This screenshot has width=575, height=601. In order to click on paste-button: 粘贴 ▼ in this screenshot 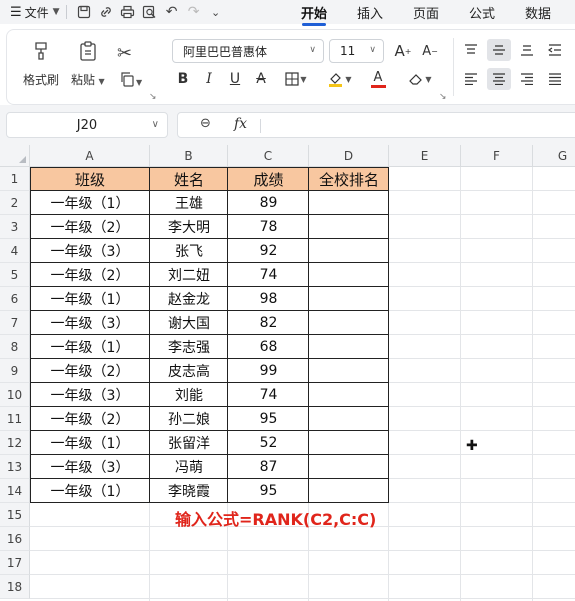, I will do `click(88, 64)`.